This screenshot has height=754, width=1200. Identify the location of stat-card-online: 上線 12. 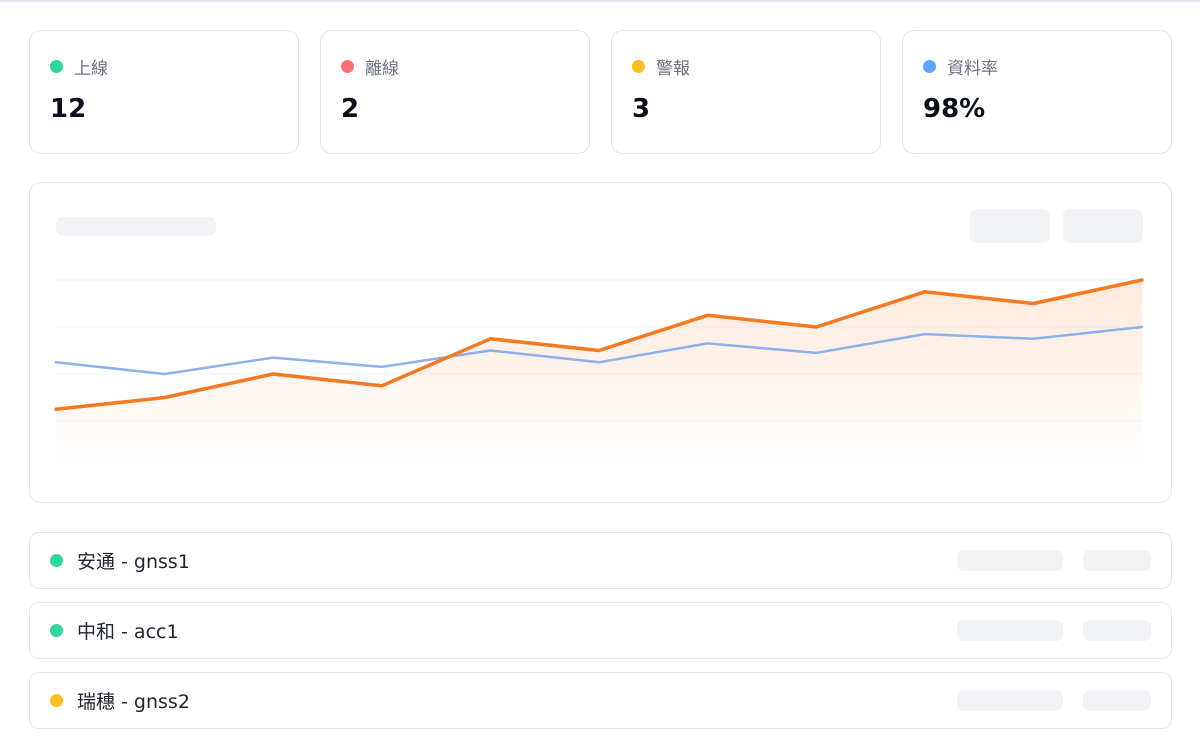
(164, 92).